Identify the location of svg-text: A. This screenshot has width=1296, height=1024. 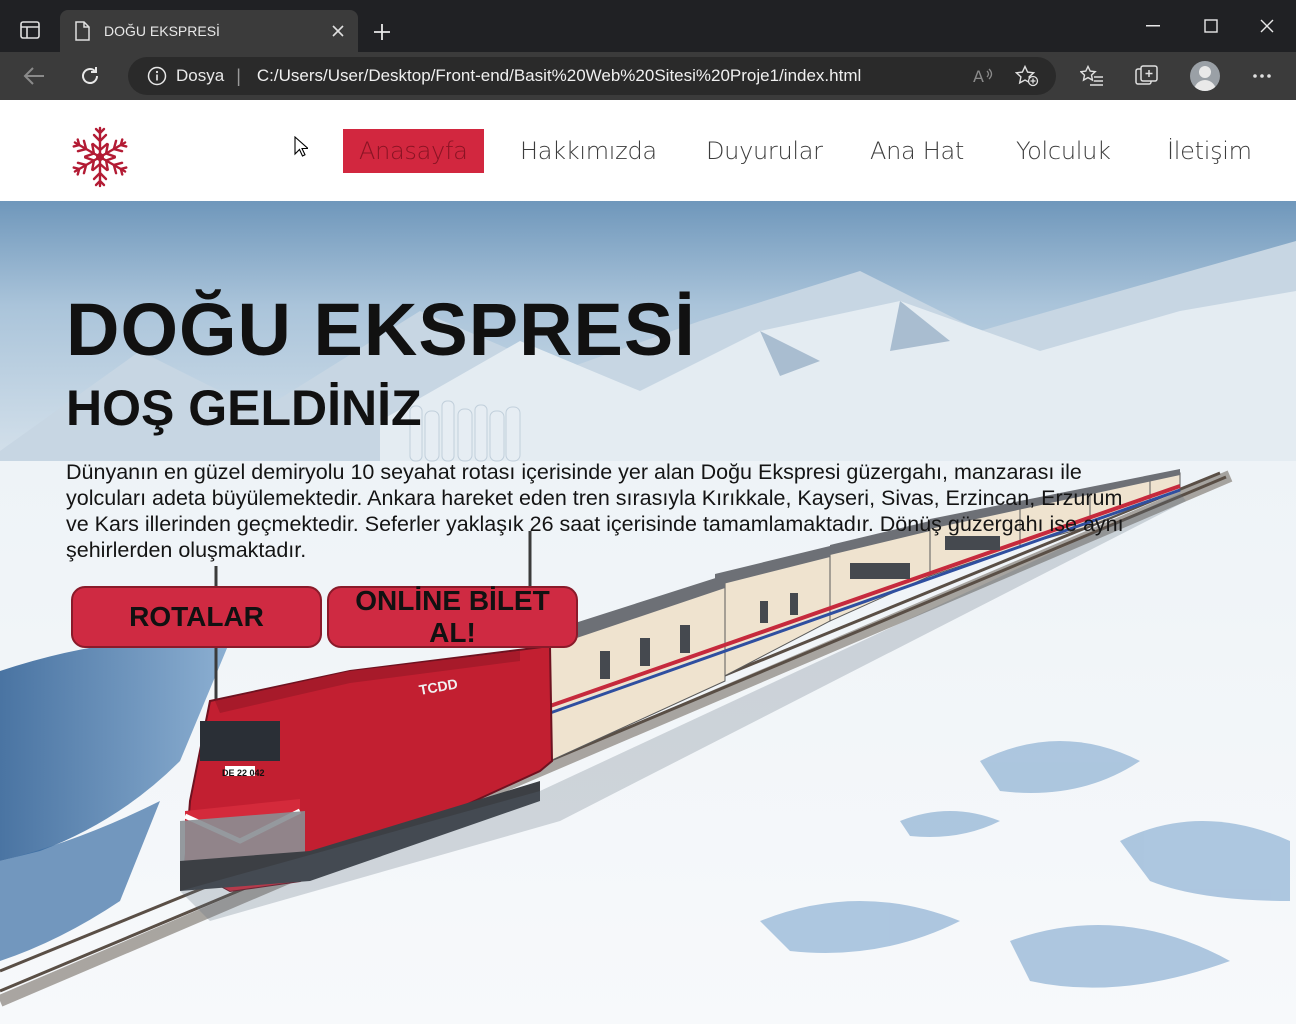
(978, 76).